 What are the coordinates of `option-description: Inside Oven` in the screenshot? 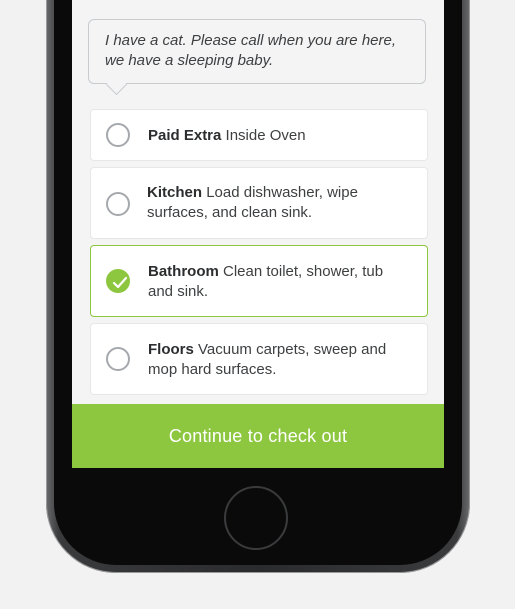 It's located at (265, 135).